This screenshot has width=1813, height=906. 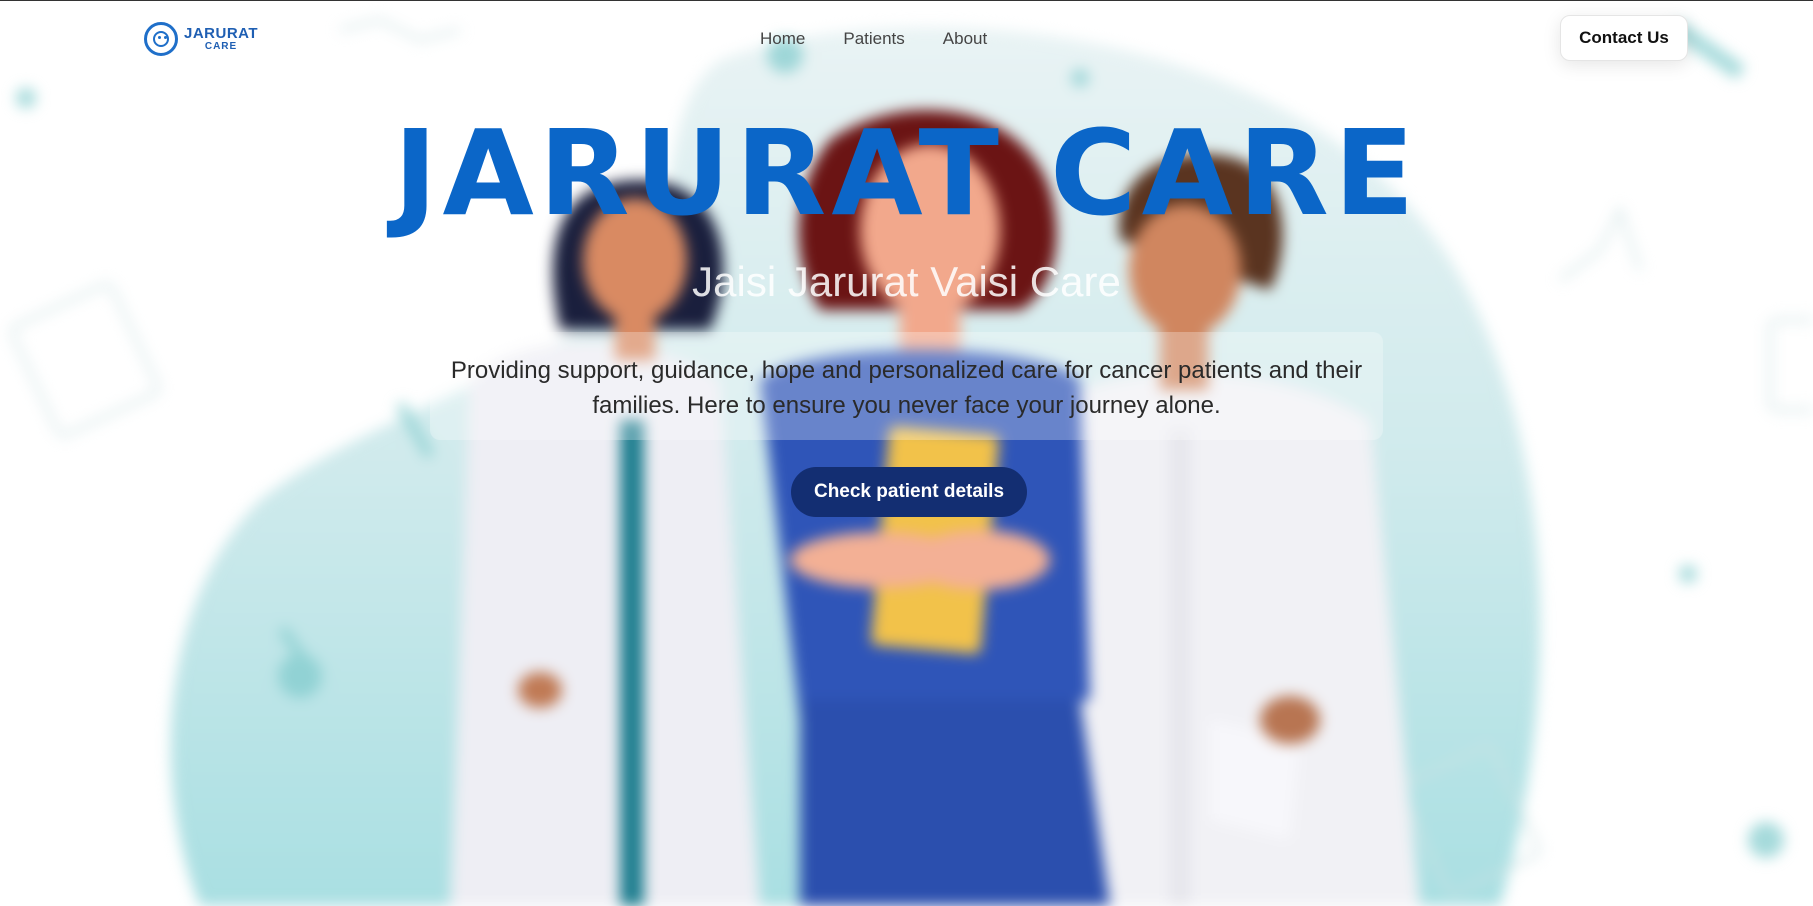 I want to click on logo-wordmark: JARURAT CARE, so click(x=221, y=39).